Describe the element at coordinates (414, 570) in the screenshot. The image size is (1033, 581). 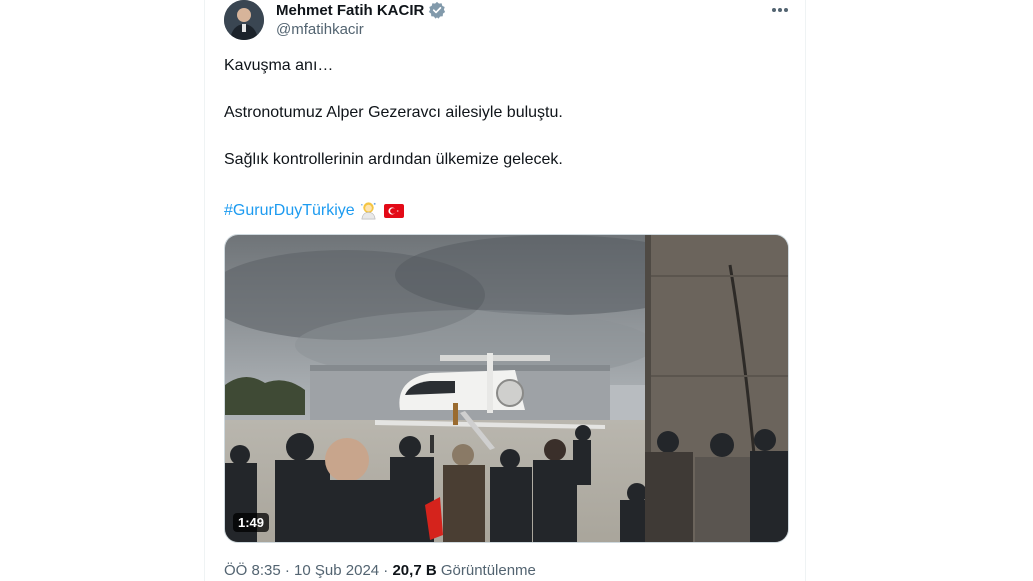
I see `views-count: 20,7 B` at that location.